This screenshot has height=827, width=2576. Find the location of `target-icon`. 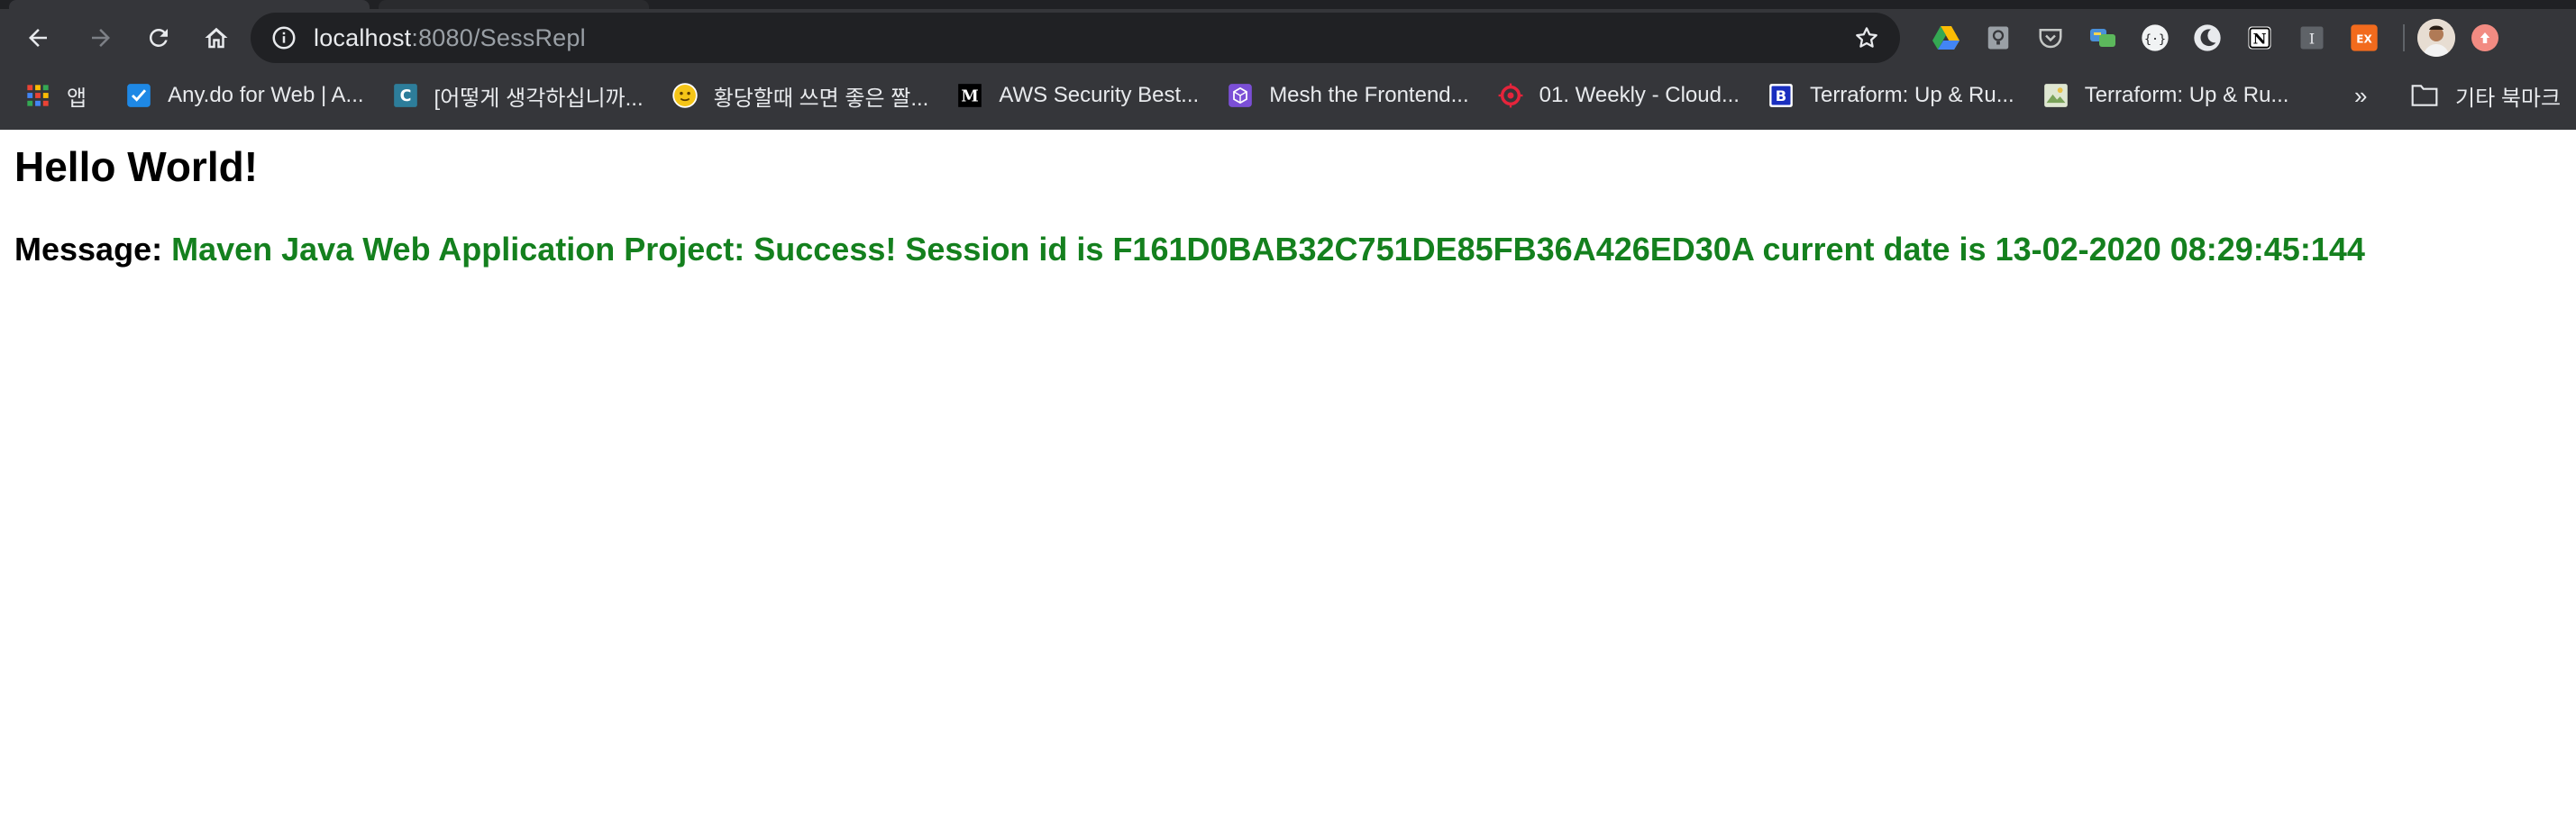

target-icon is located at coordinates (1510, 95).